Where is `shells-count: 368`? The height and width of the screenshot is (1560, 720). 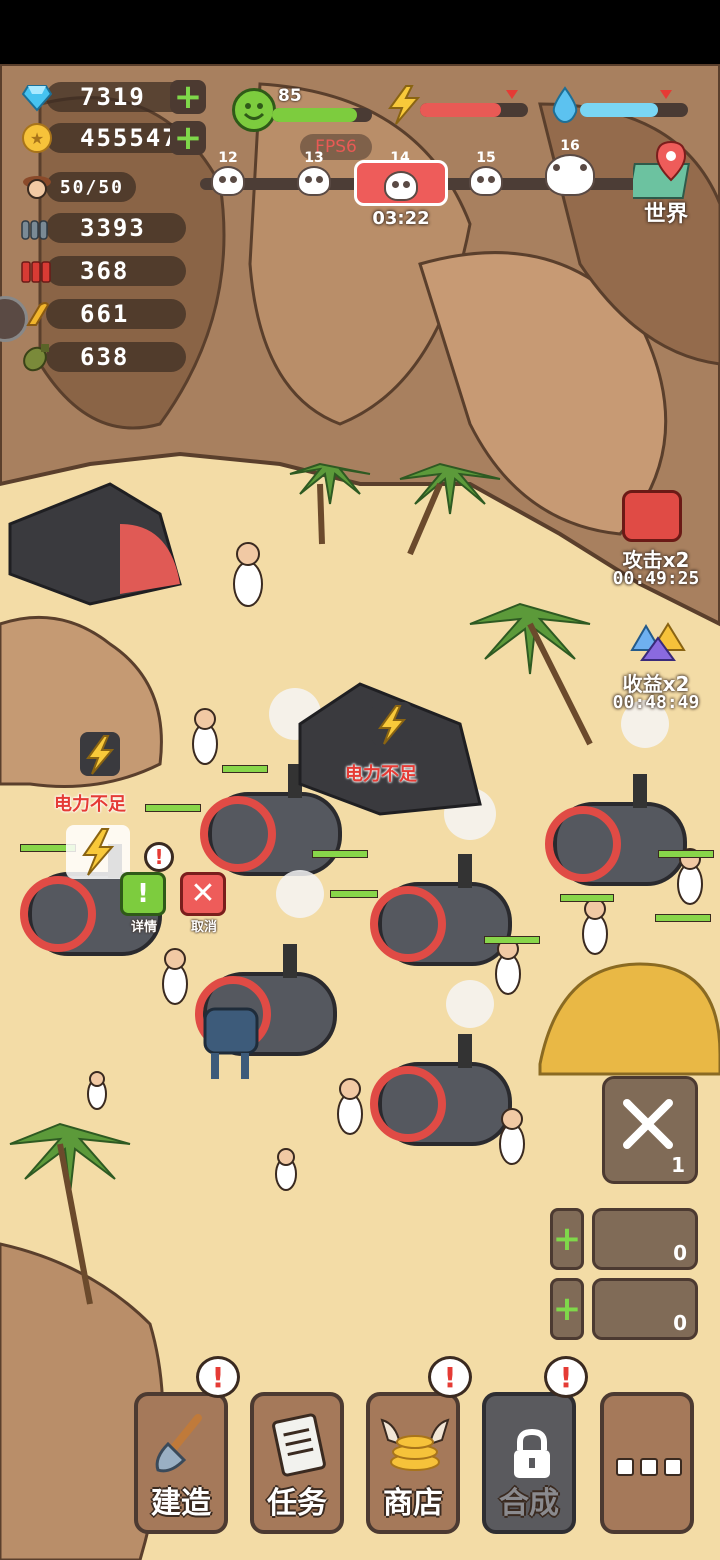 shells-count: 368 is located at coordinates (116, 271).